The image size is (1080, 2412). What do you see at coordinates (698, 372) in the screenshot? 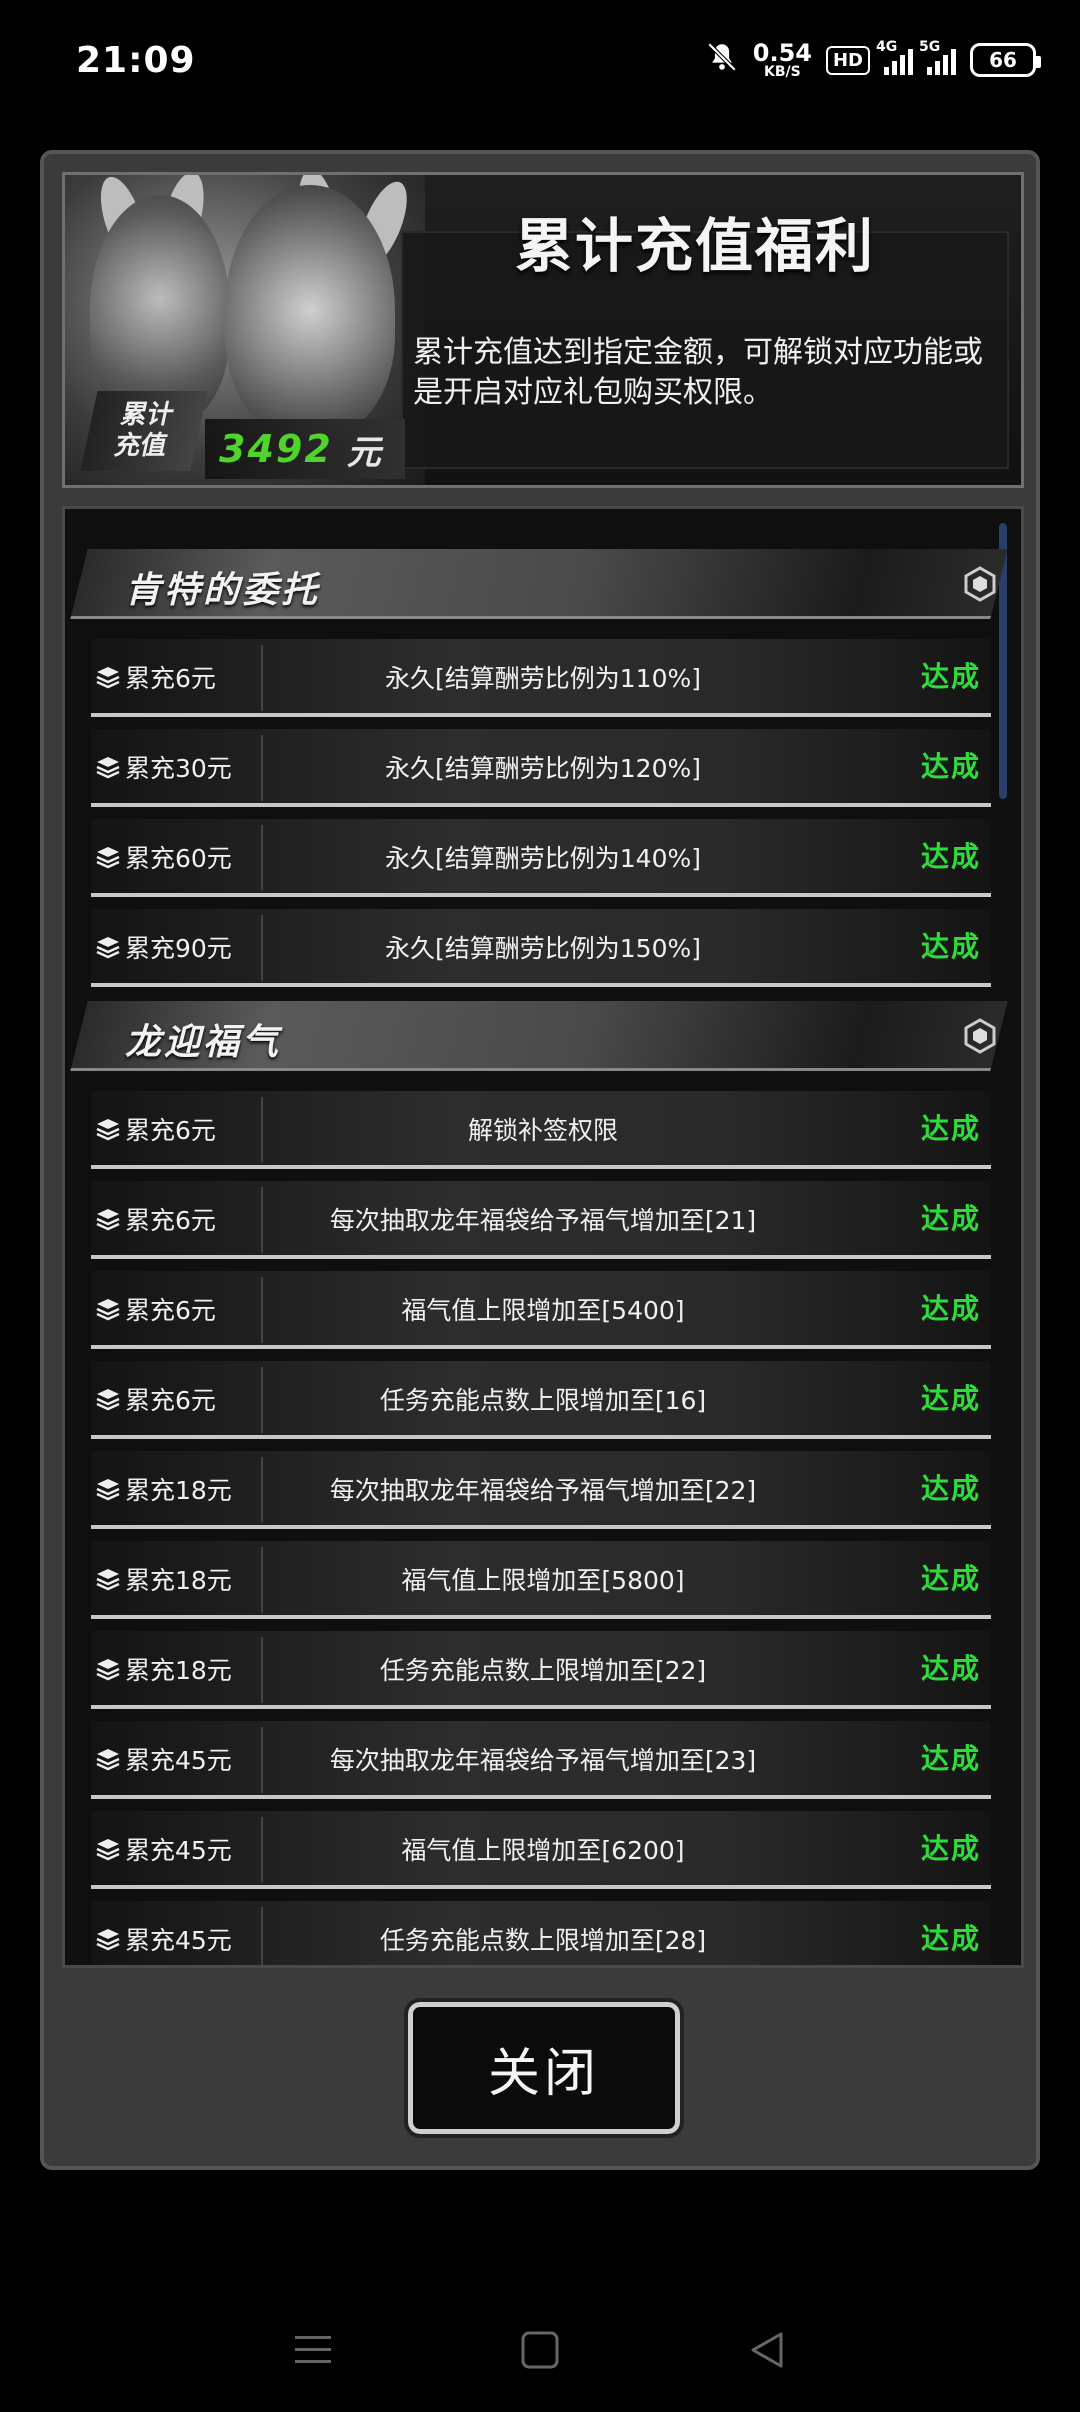
I see `header-description: 累计充值达到指定金额，可解锁对应功能或是开启对应礼包购买权限。` at bounding box center [698, 372].